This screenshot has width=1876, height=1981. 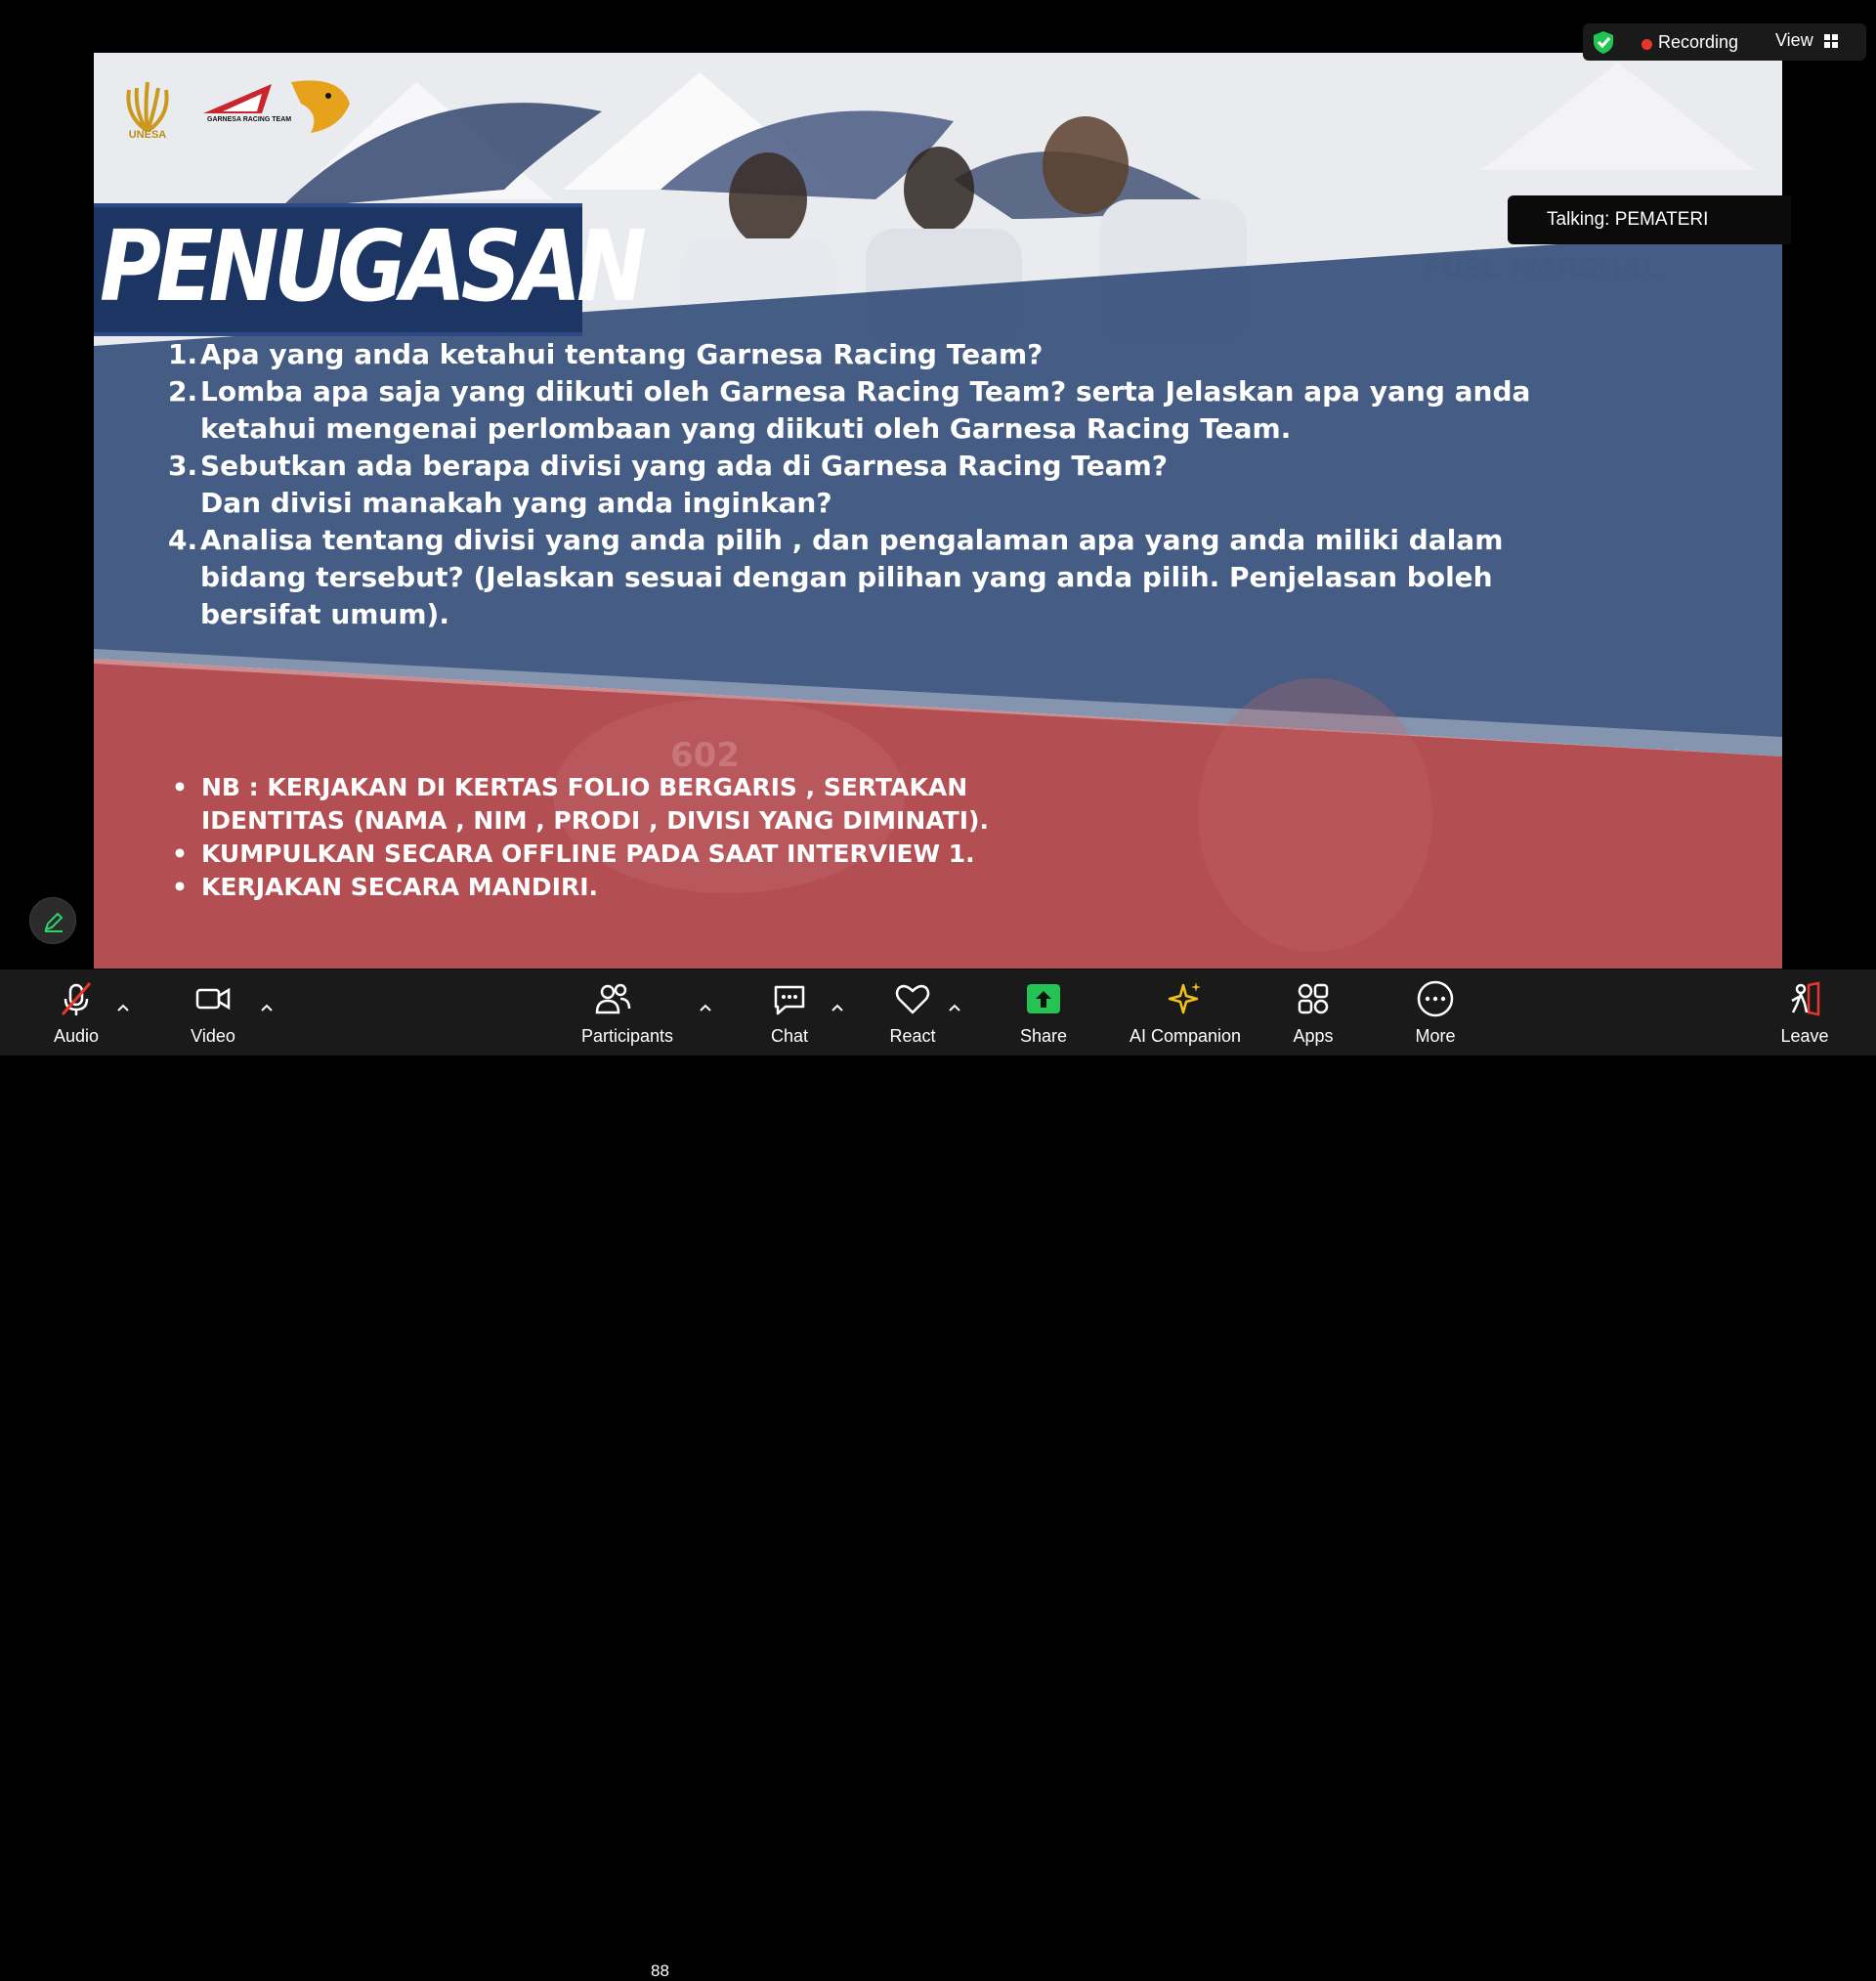 What do you see at coordinates (954, 1007) in the screenshot?
I see `react-options-caret-icon` at bounding box center [954, 1007].